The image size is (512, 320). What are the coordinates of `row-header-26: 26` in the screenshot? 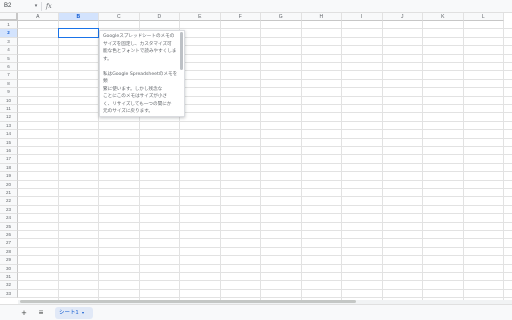 It's located at (9, 235).